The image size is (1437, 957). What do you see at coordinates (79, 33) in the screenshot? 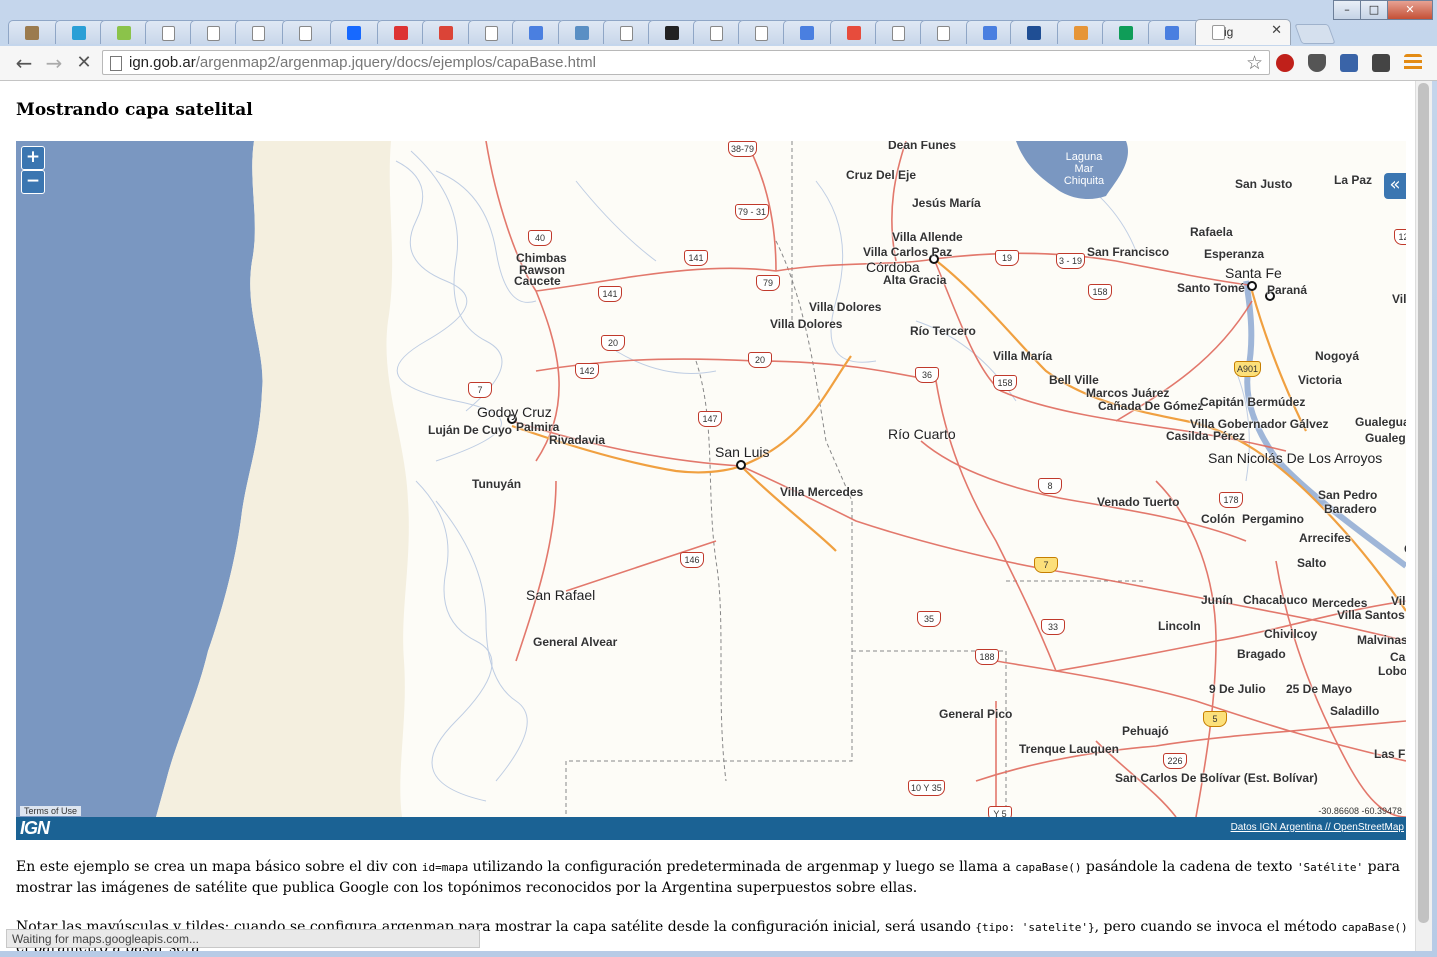
I see `cp-icon` at bounding box center [79, 33].